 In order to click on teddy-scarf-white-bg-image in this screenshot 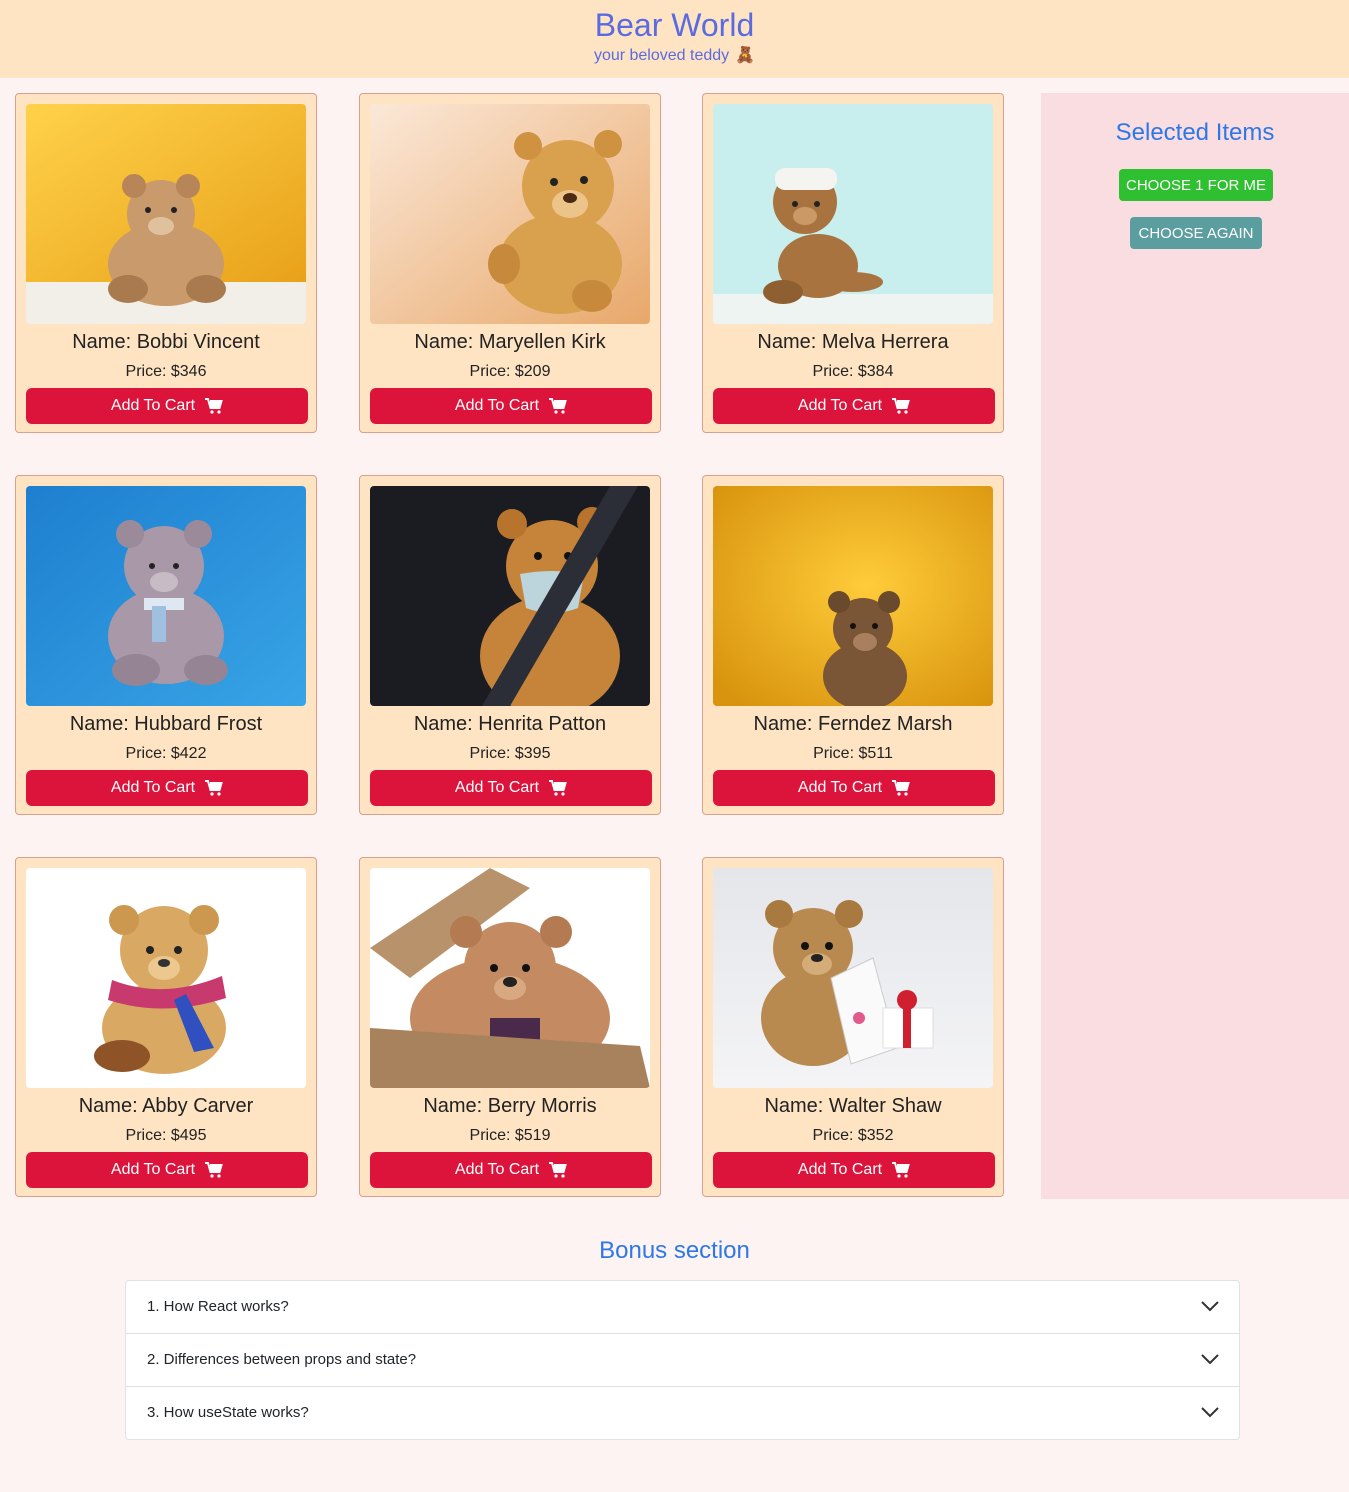, I will do `click(166, 978)`.